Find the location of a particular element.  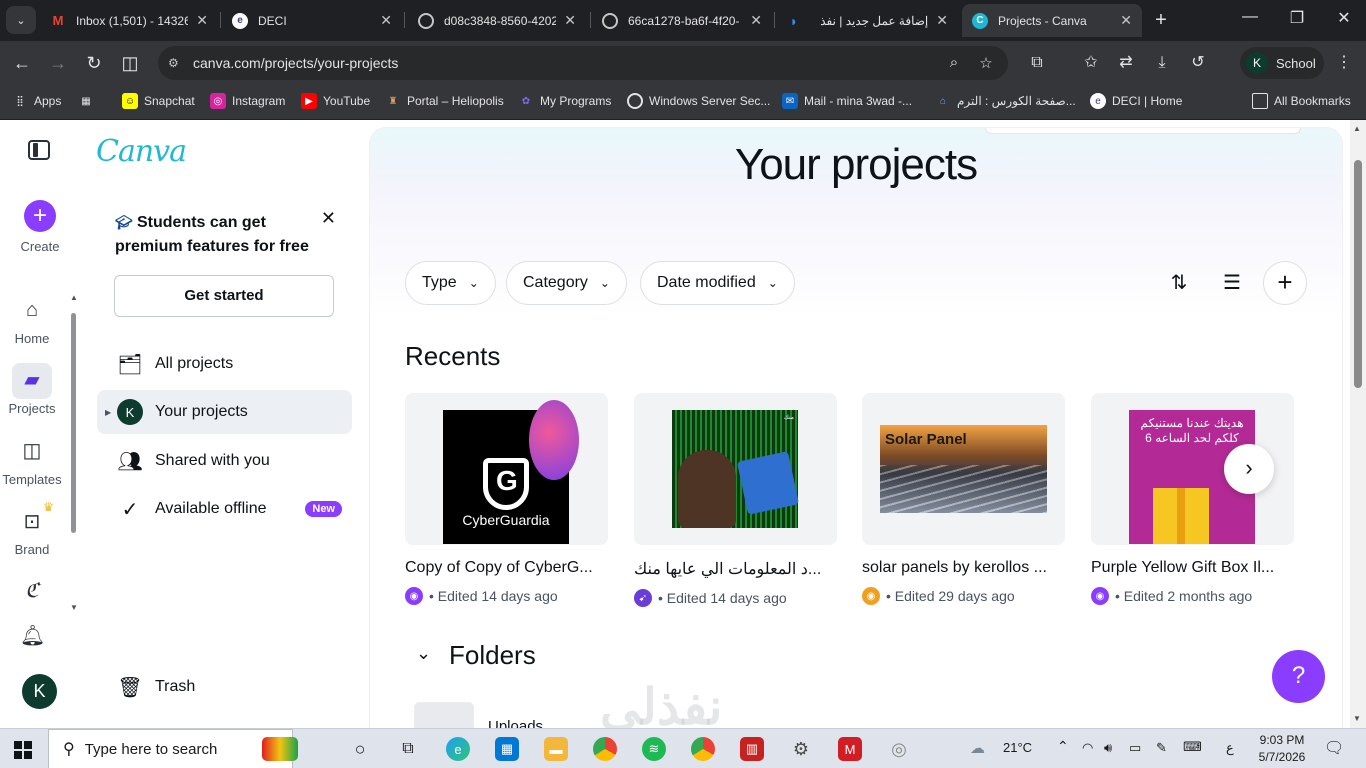

sidebar-item-your-projects: ▶ K Your projects is located at coordinates (224, 412).